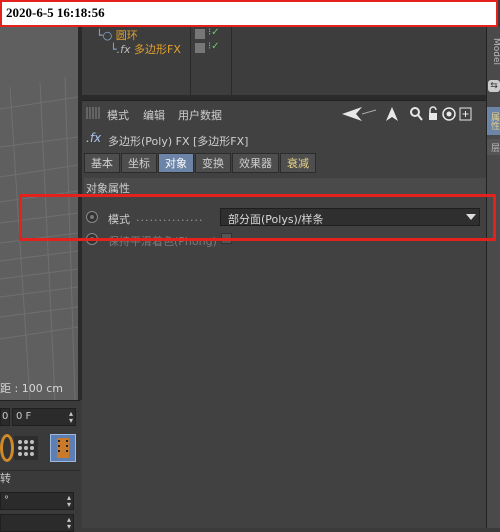  I want to click on object-name-polyfx: 多边形FX, so click(157, 49).